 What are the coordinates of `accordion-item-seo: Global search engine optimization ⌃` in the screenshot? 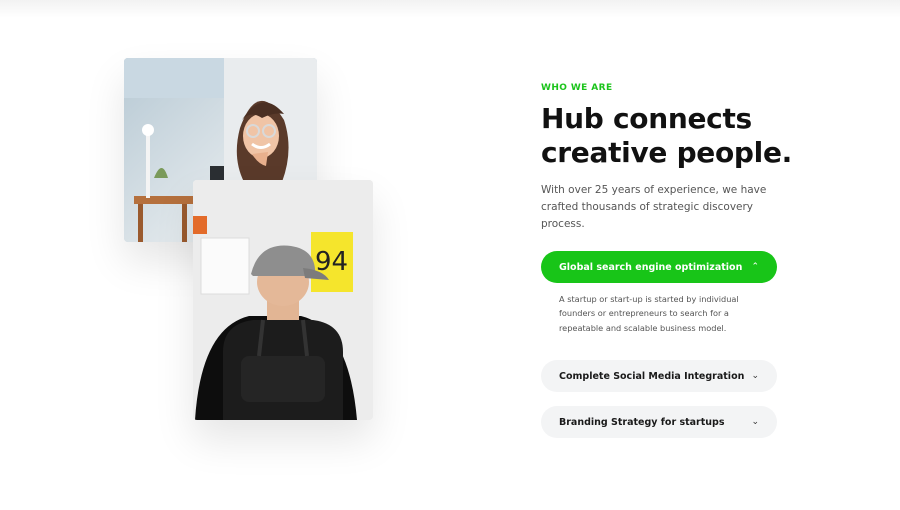 It's located at (659, 267).